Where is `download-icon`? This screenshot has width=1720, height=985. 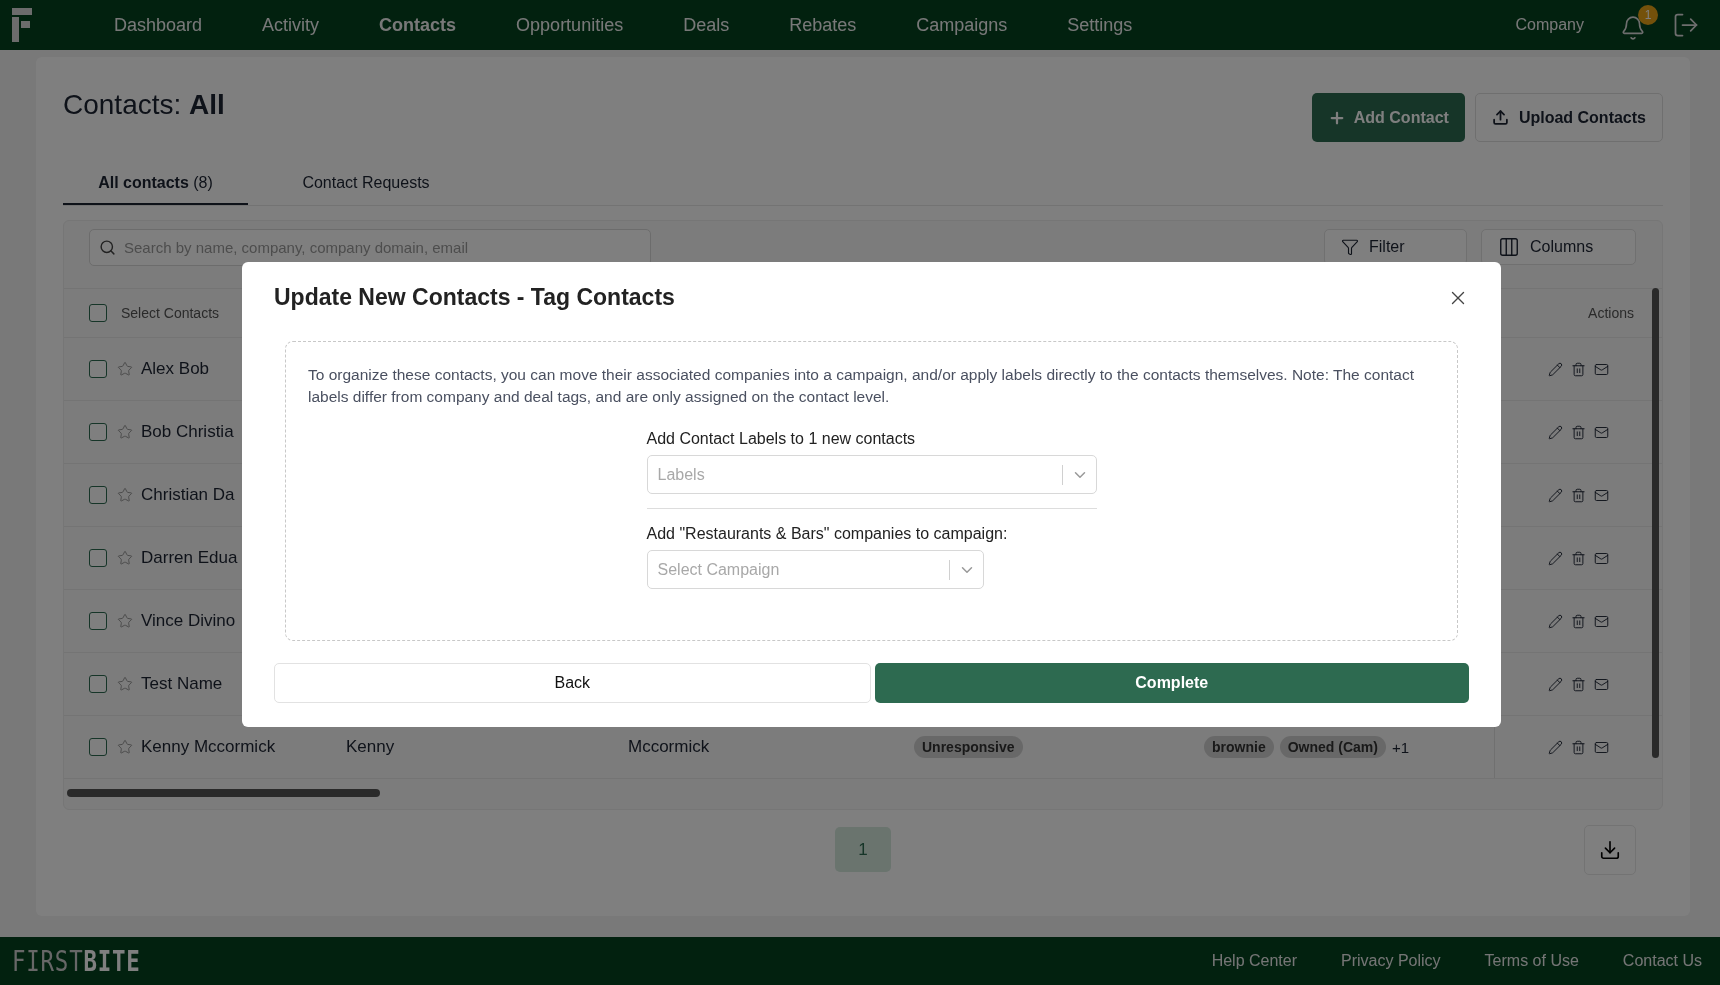
download-icon is located at coordinates (1610, 850).